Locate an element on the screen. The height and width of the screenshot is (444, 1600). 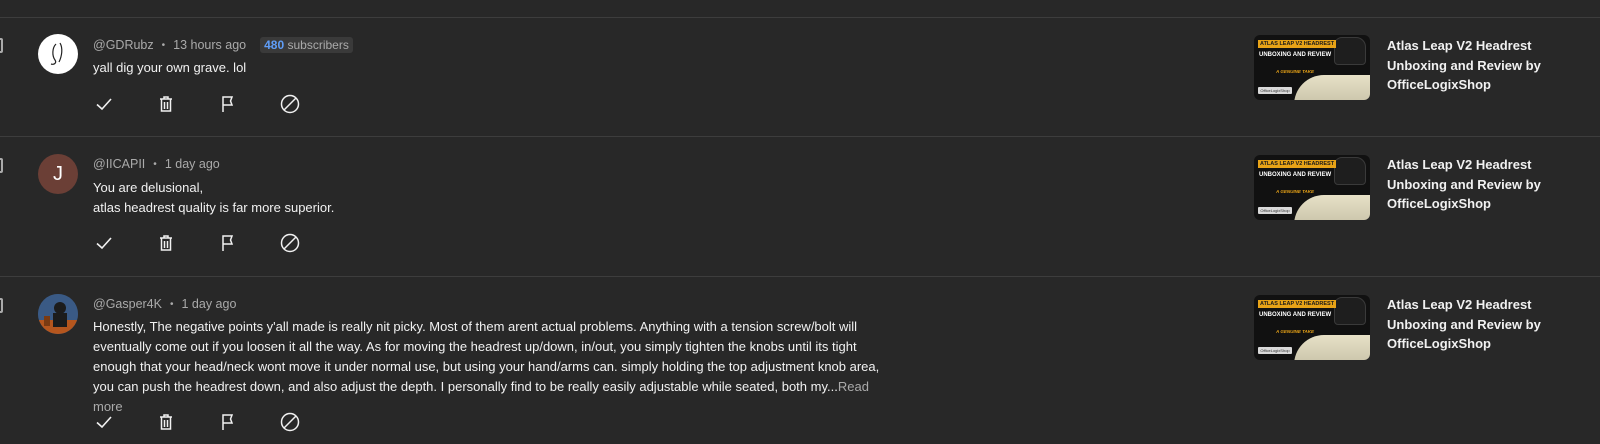
comment-meta: @GDRubz • 13 hours ago 480 subscribers is located at coordinates (223, 45).